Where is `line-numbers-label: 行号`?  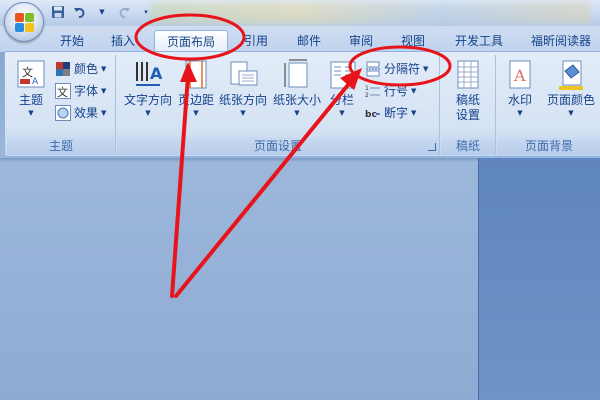 line-numbers-label: 行号 is located at coordinates (396, 91).